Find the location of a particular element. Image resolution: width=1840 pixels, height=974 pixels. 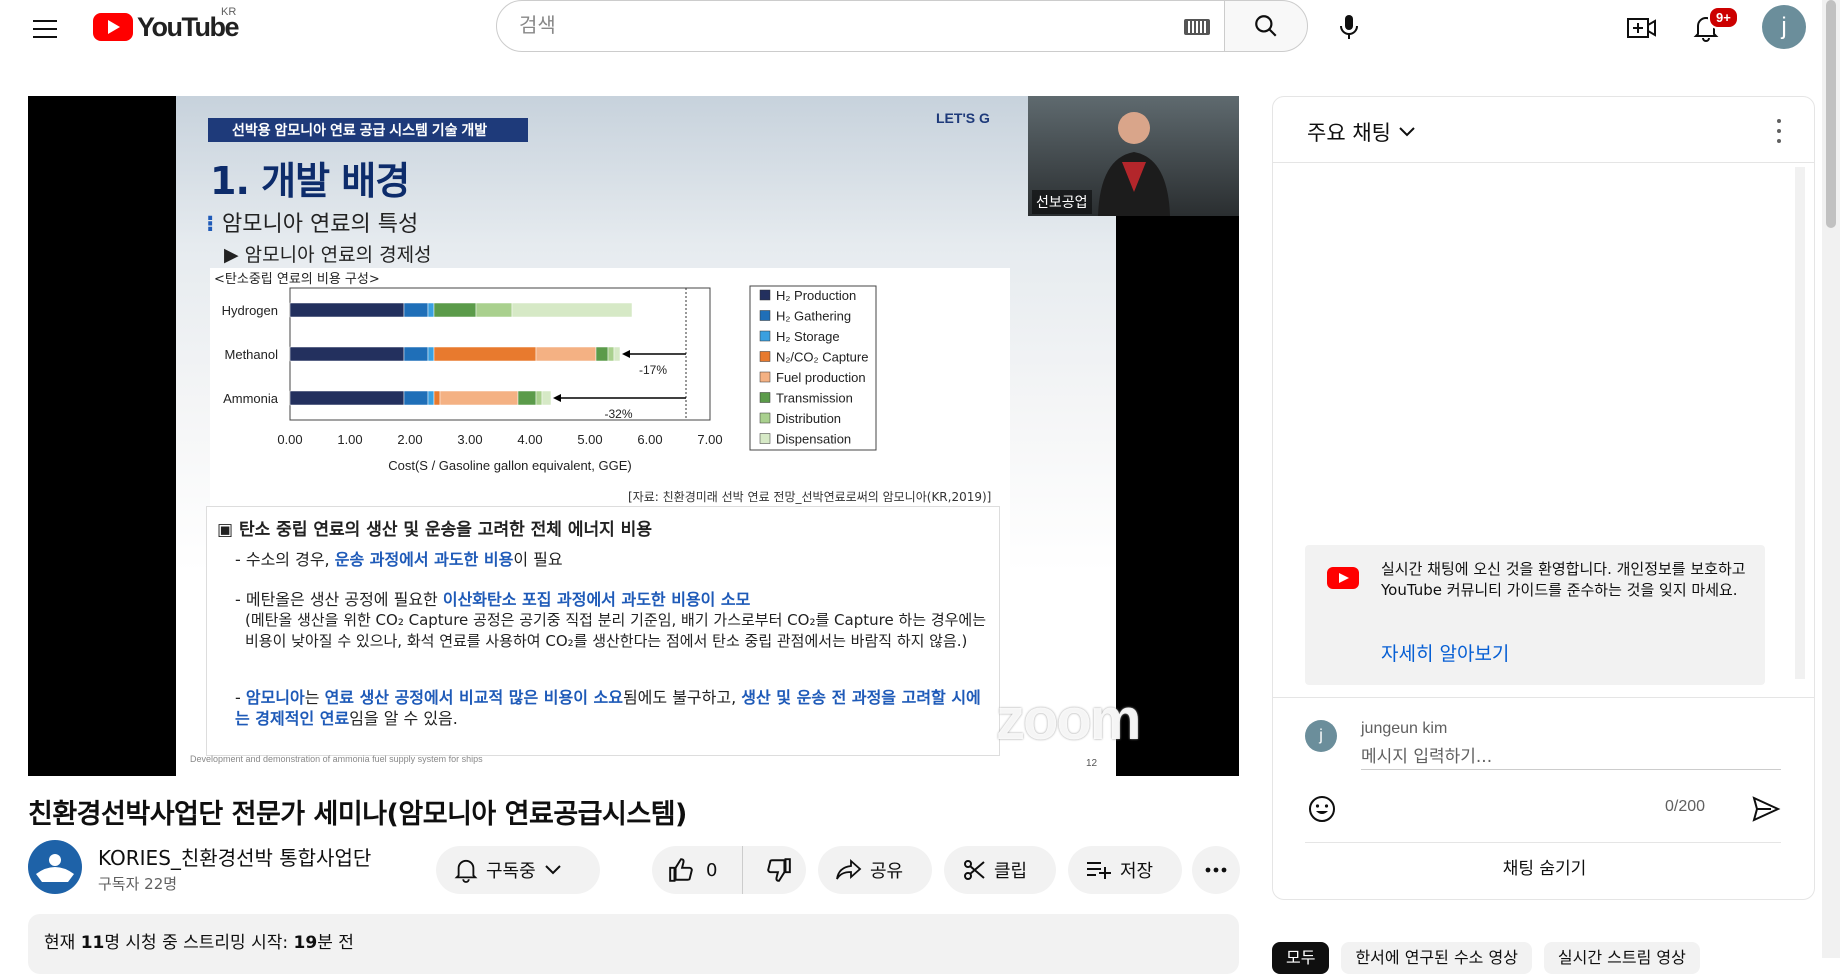

stream-minutes: 19 is located at coordinates (305, 943).